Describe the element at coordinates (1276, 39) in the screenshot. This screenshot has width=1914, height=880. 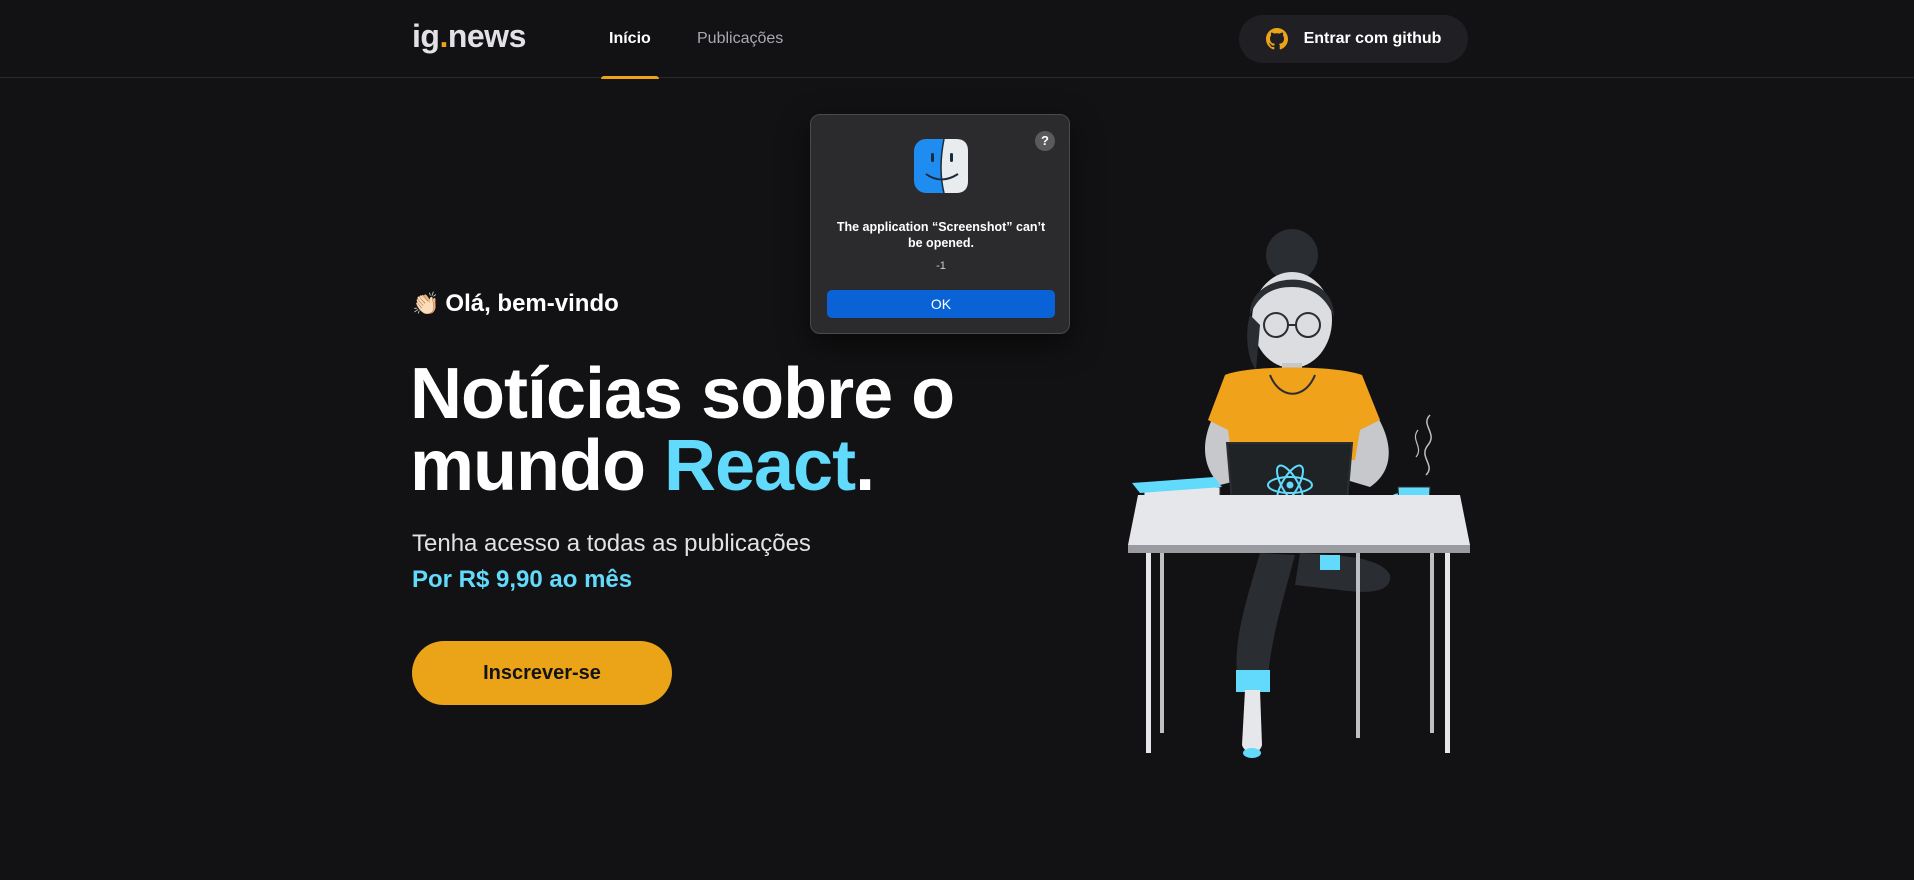
I see `github-icon` at that location.